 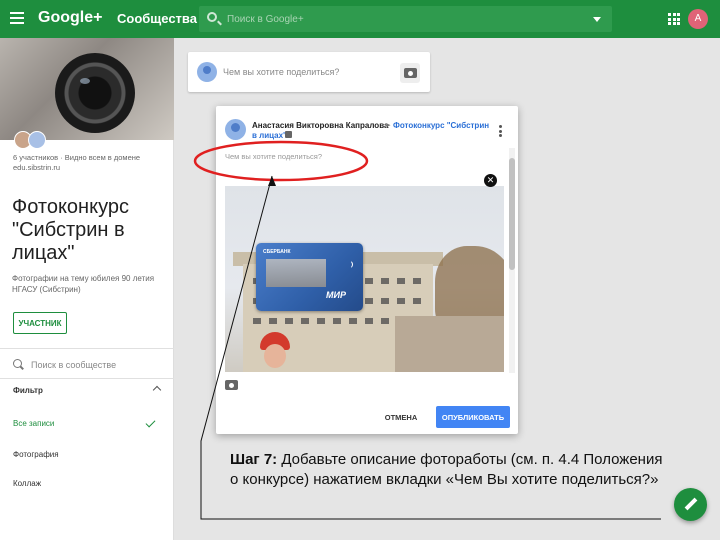 I want to click on community-cover-photo, so click(x=87, y=89).